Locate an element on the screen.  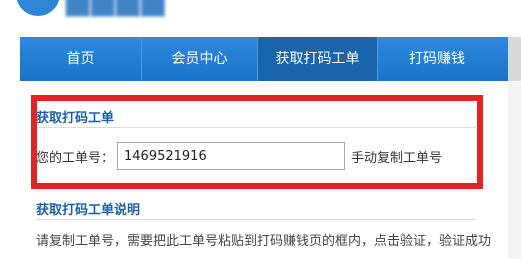
divider is located at coordinates (256, 219).